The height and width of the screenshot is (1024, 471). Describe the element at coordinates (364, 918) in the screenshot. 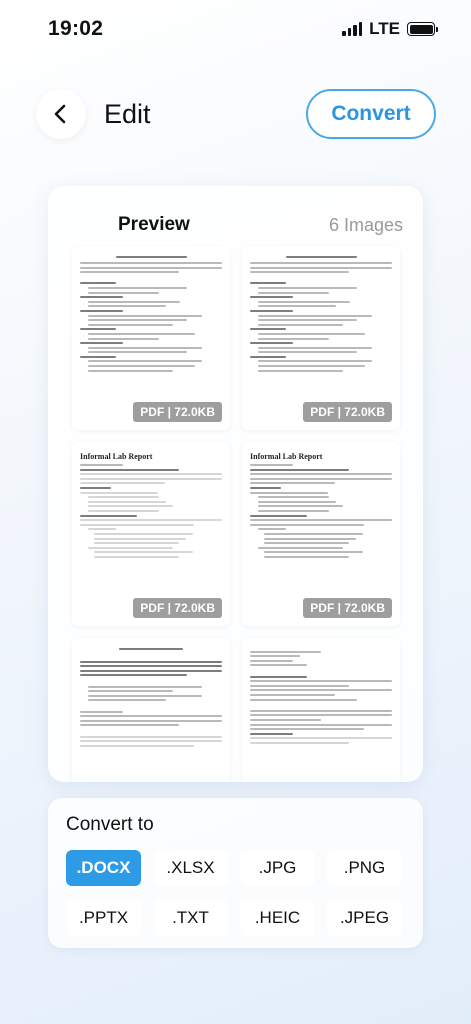

I see `format-option-jpeg: .JPEG` at that location.